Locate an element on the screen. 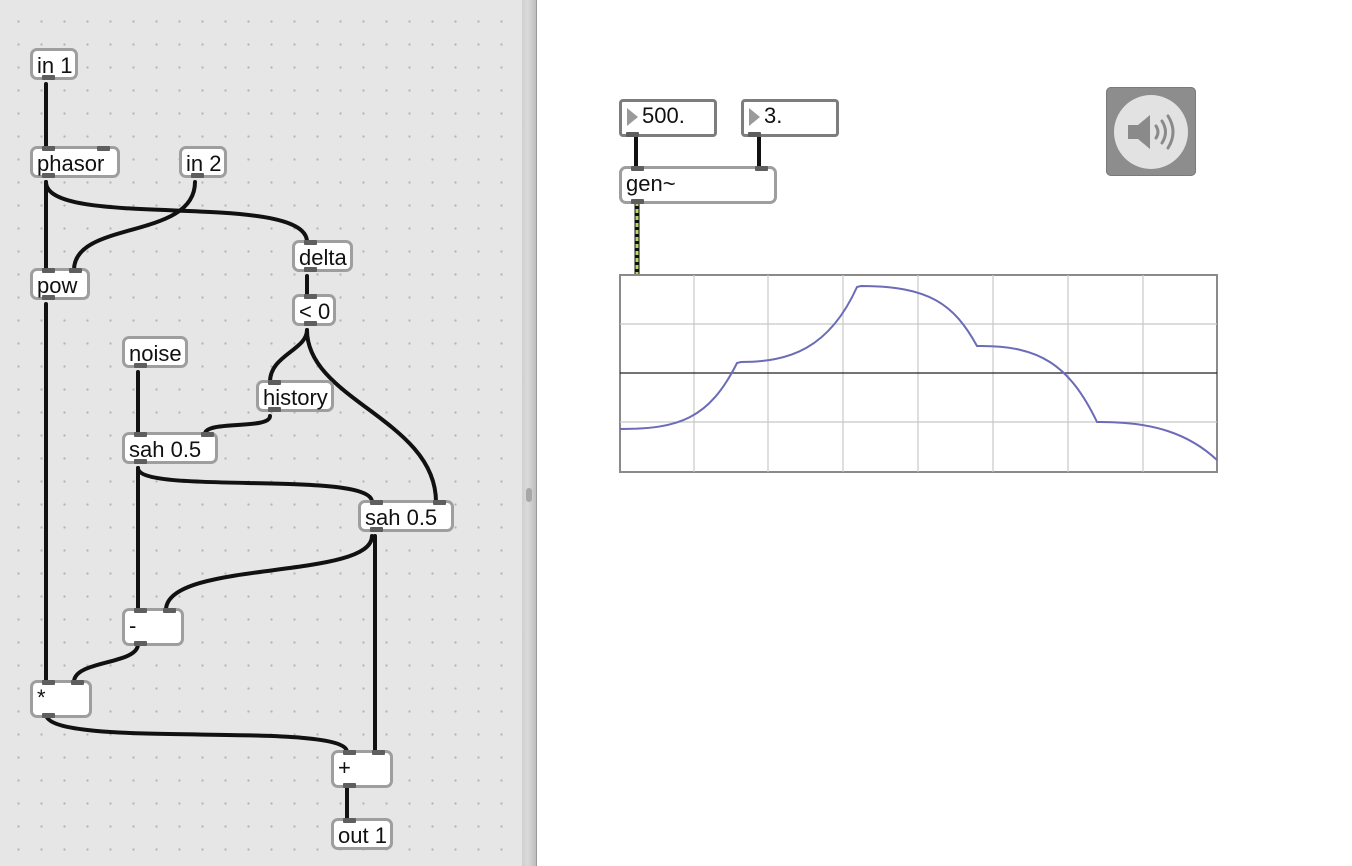  number-box-frequency: 500. is located at coordinates (668, 118).